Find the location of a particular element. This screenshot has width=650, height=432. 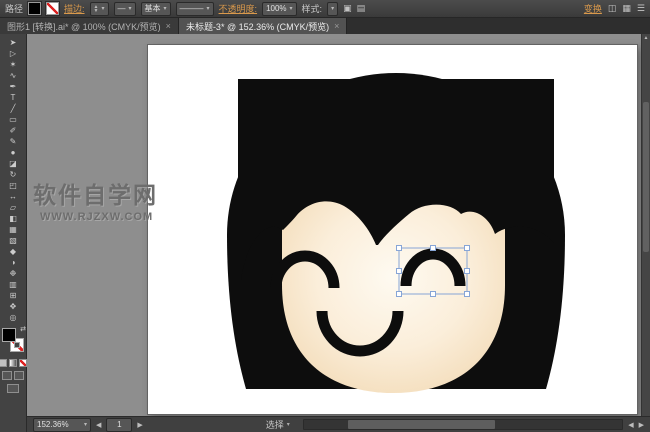

stroke-style-combo: ——— ▾ is located at coordinates (194, 8).